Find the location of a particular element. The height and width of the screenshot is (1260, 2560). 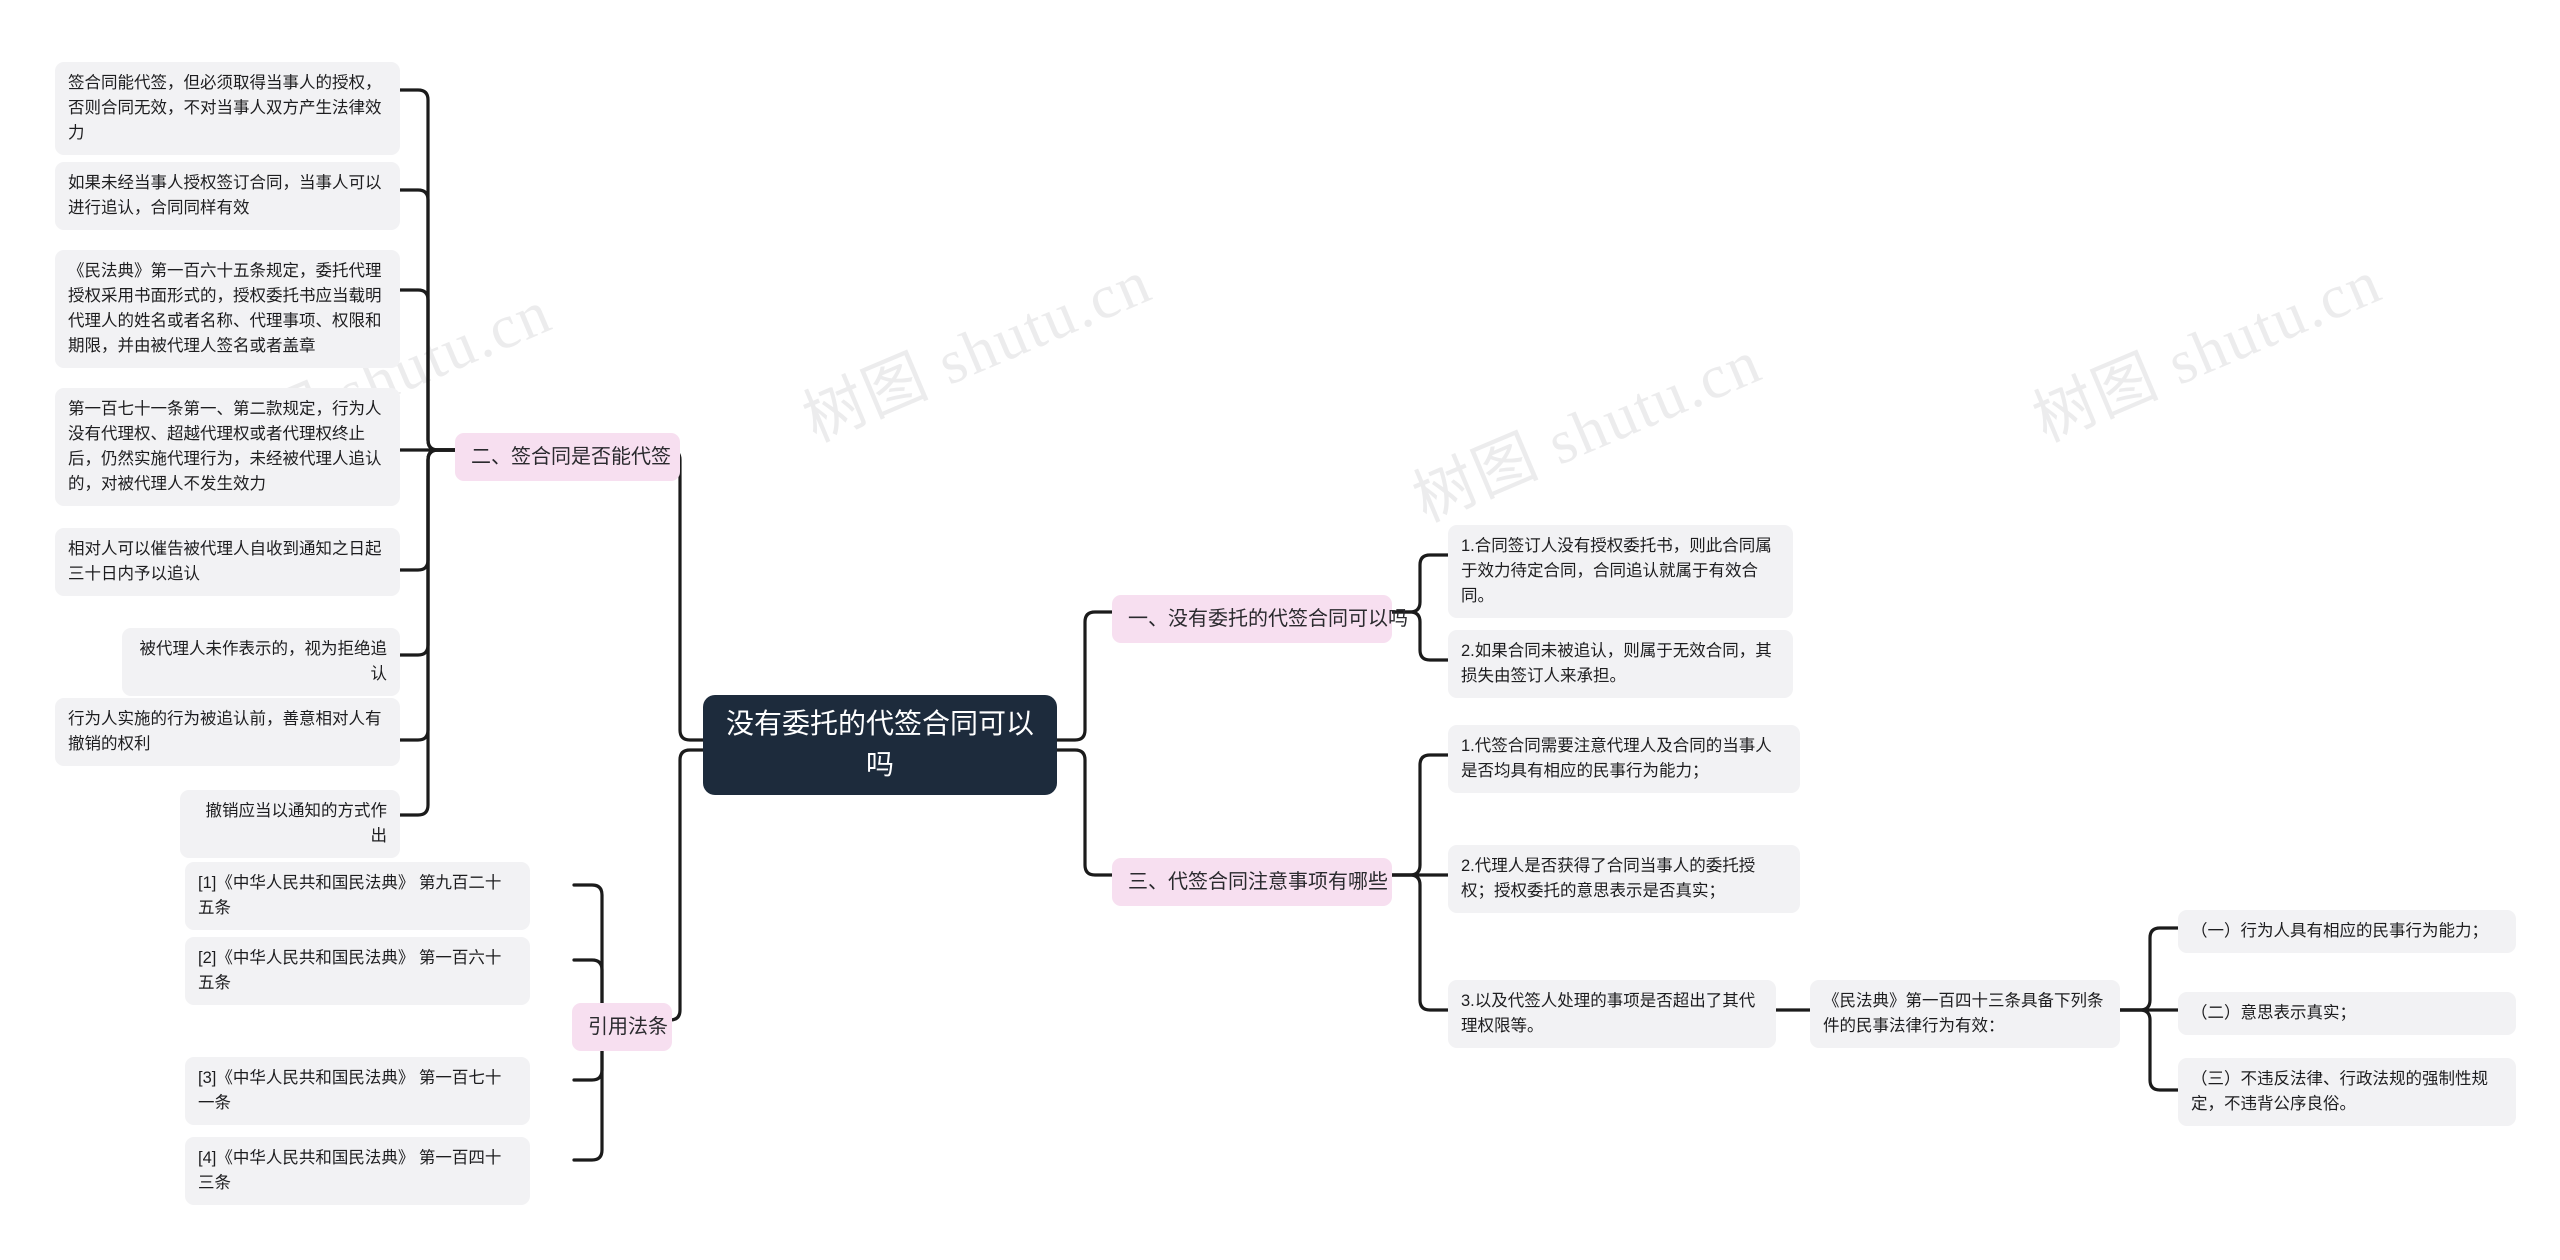

leaf-node: 3.以及代签人处理的事项是否超出了其代理权限等。 is located at coordinates (1612, 1014).